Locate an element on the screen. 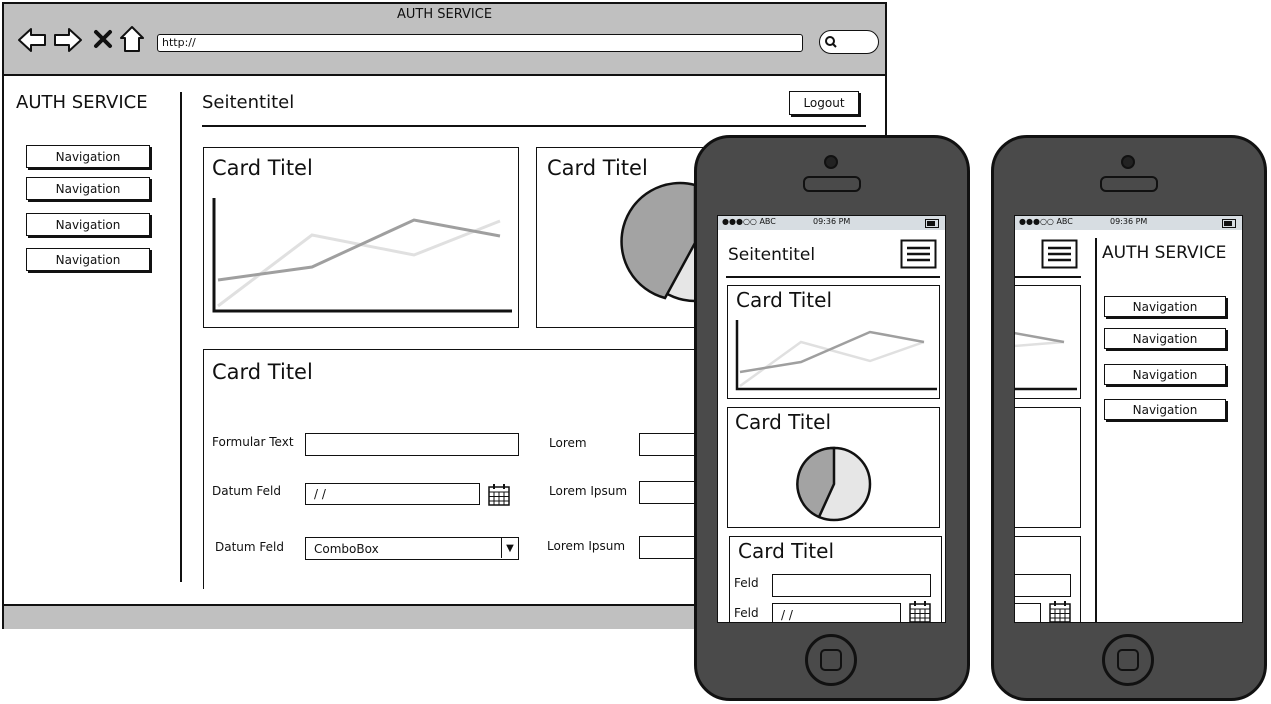 Image resolution: width=1271 pixels, height=704 pixels. form-card-partial is located at coordinates (1048, 579).